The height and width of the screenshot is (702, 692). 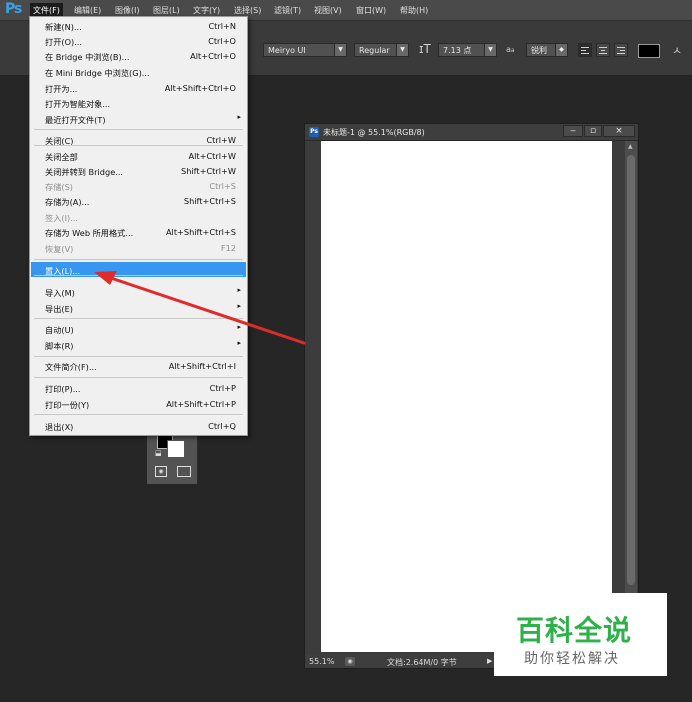 I want to click on watermark-subtitle: 助你轻松解决, so click(x=572, y=659).